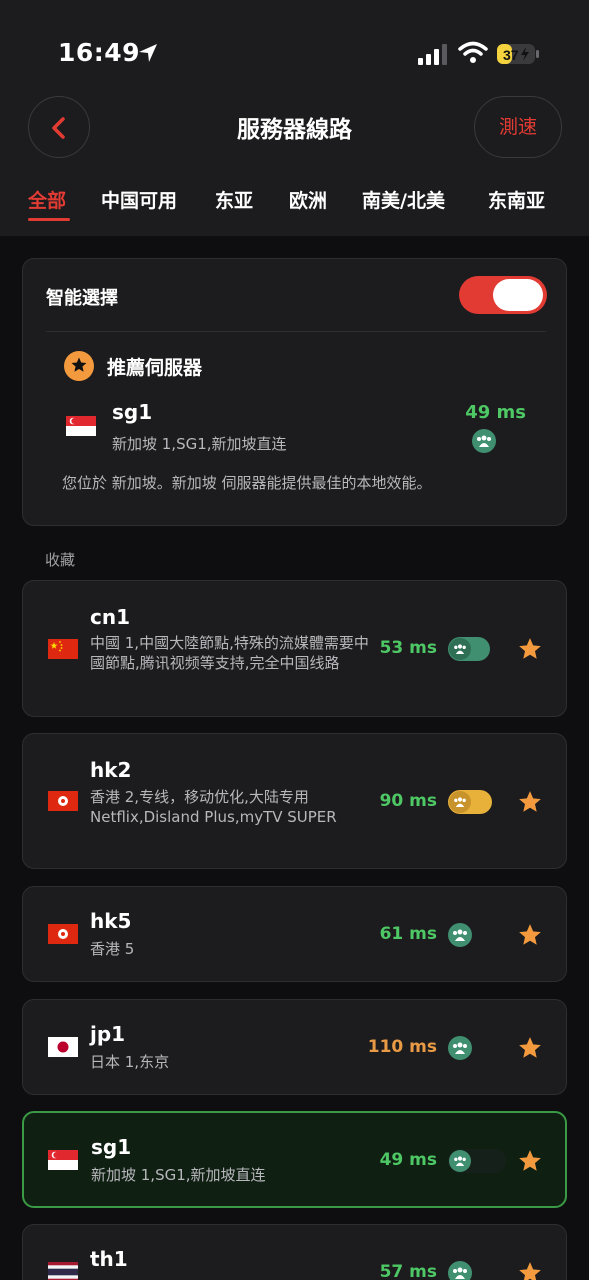  Describe the element at coordinates (60, 560) in the screenshot. I see `favorites-label: 收藏` at that location.